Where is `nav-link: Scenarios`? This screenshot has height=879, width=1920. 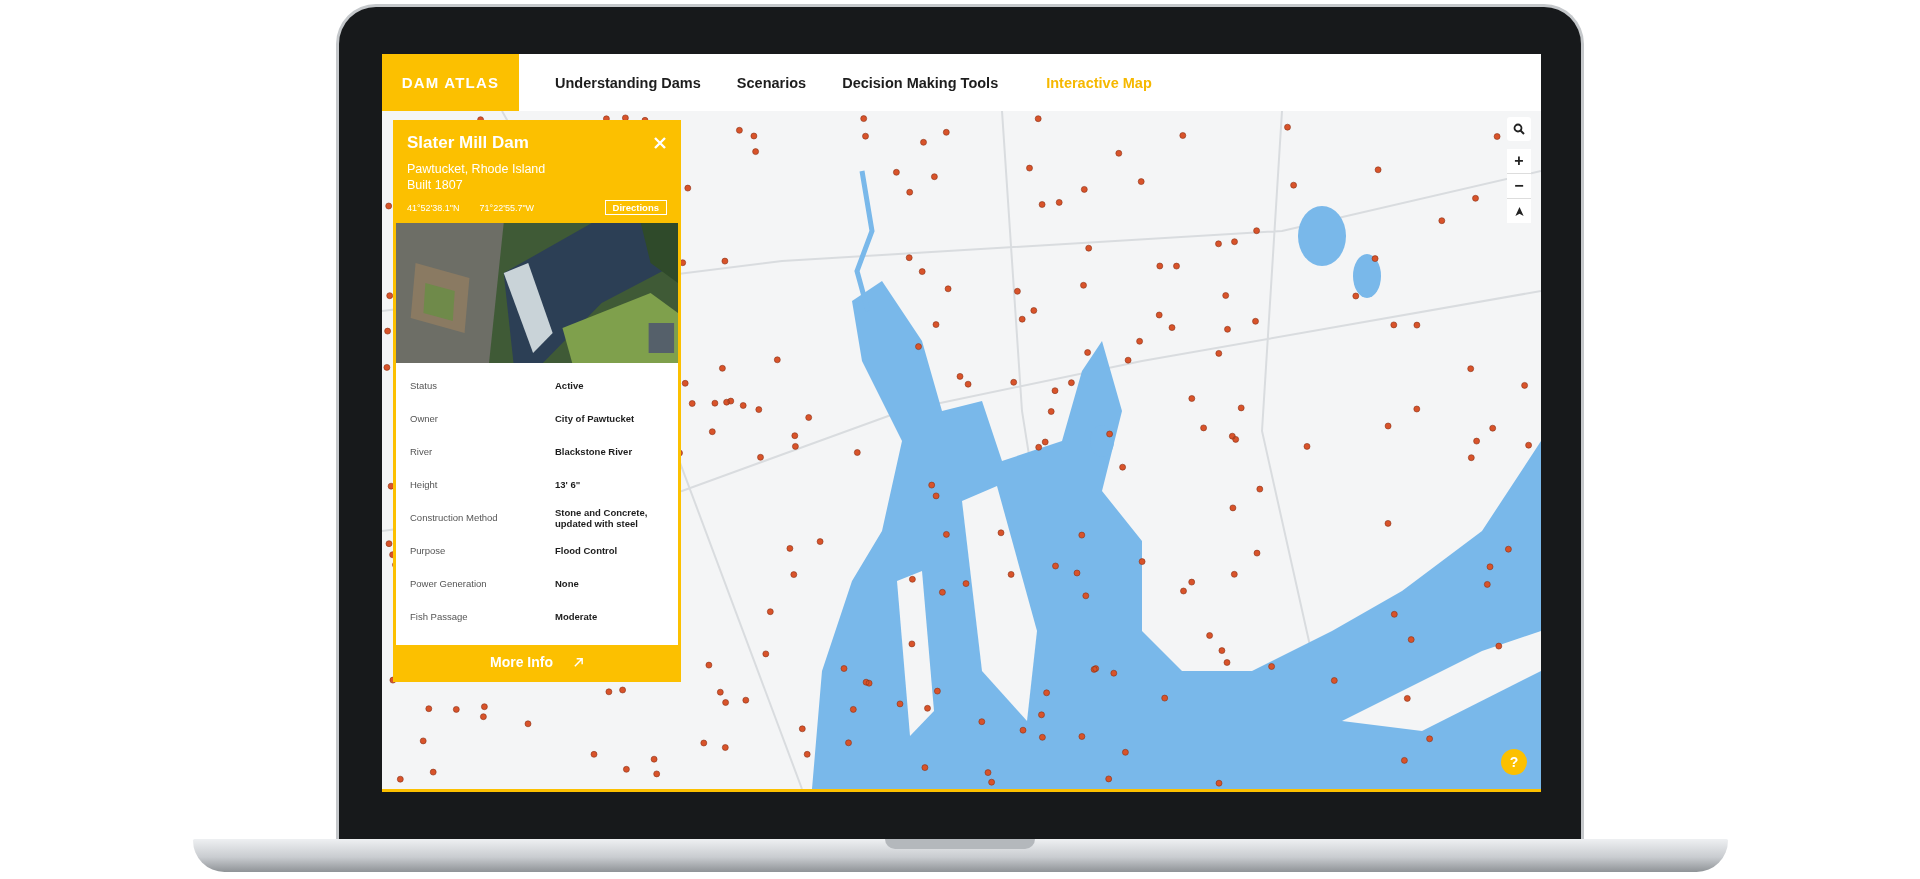 nav-link: Scenarios is located at coordinates (771, 82).